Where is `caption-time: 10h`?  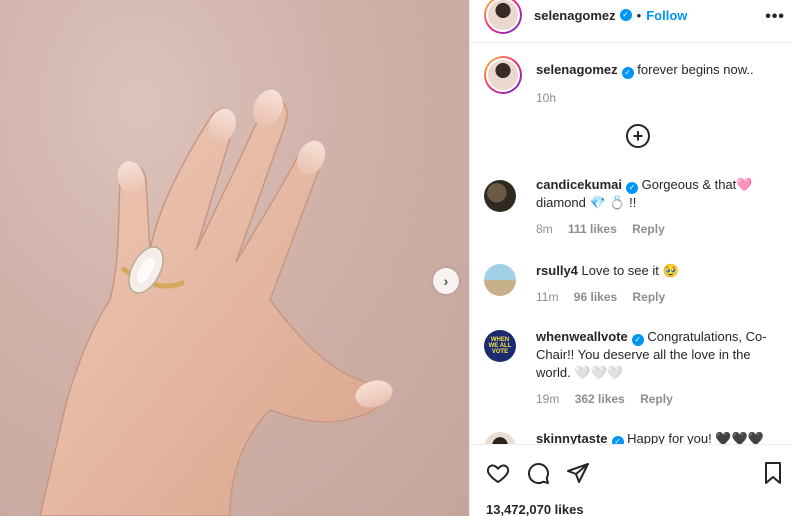
caption-time: 10h is located at coordinates (546, 98).